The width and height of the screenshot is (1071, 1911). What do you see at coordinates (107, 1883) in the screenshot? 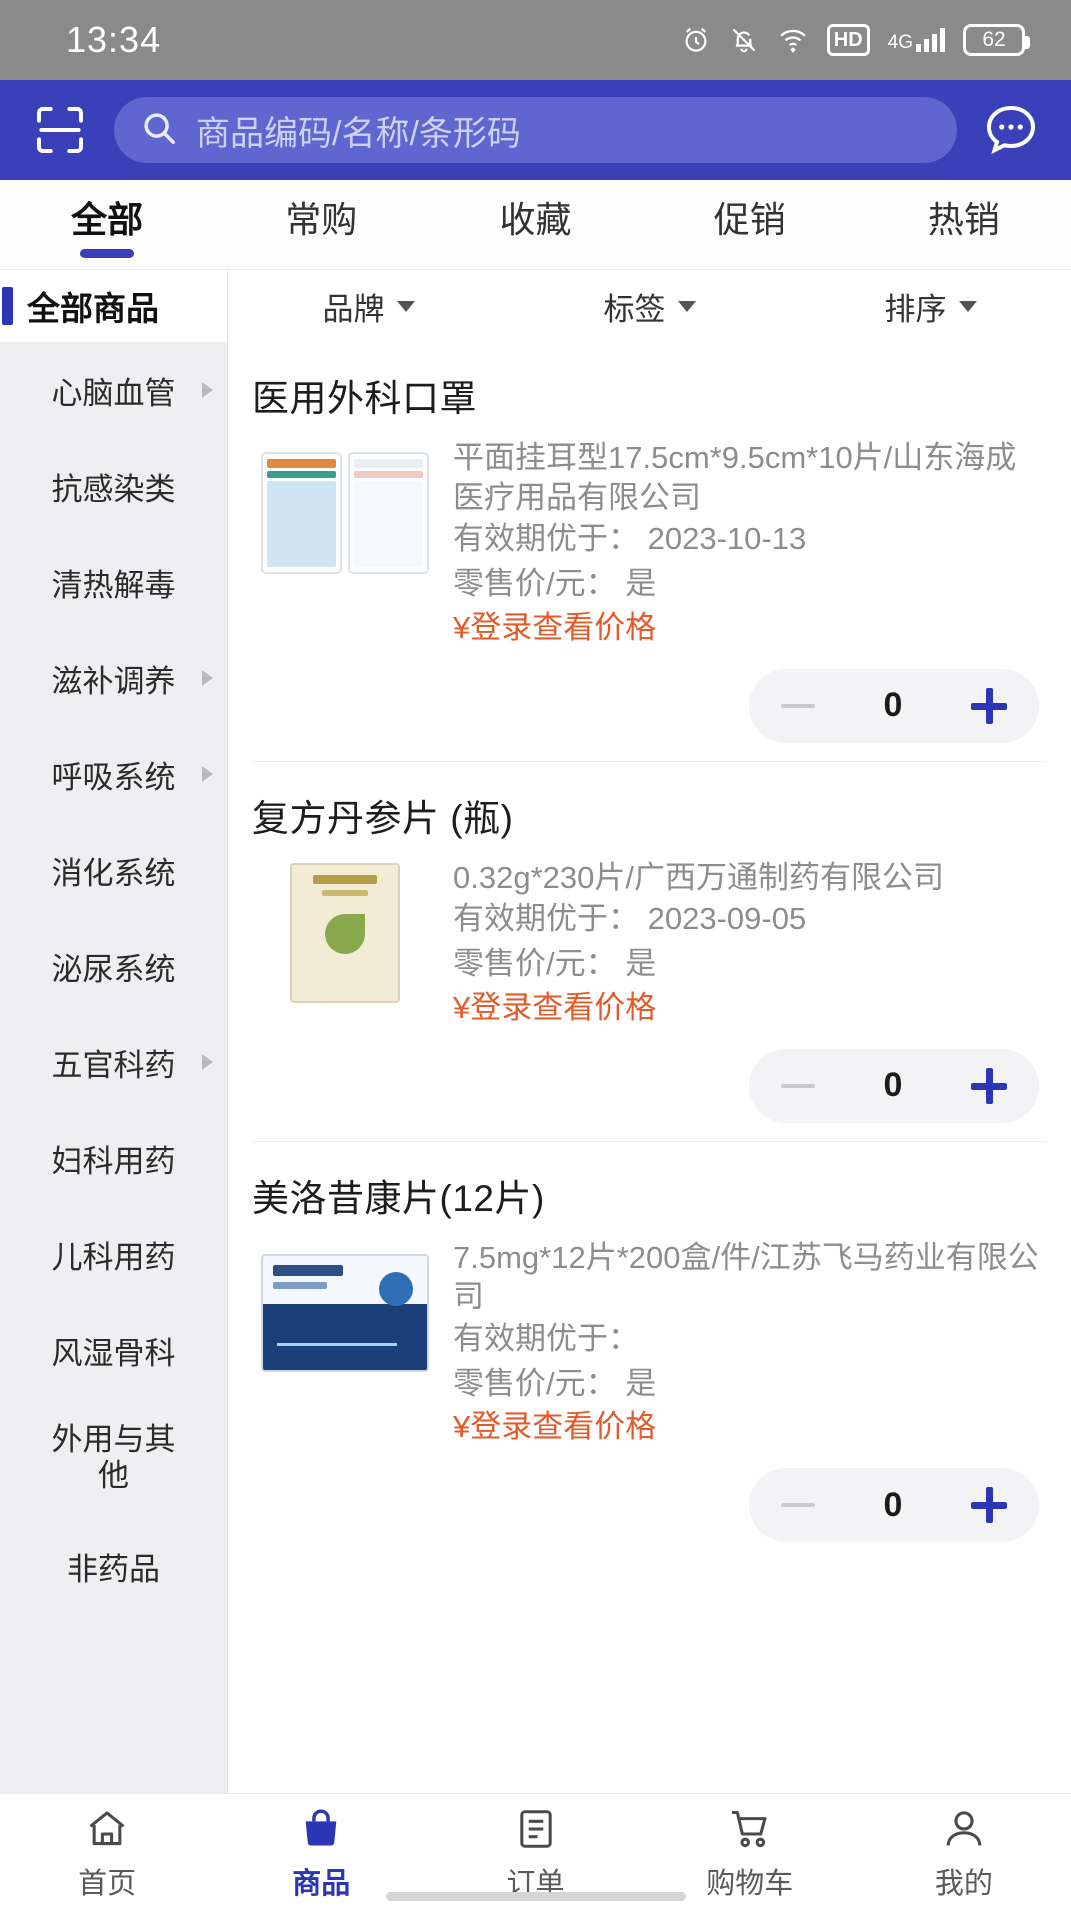
I see `nav-label: 首页` at bounding box center [107, 1883].